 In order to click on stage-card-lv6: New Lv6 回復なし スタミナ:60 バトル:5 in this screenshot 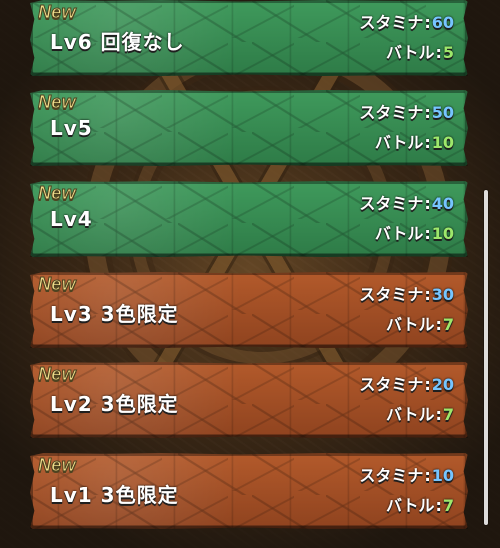, I will do `click(249, 38)`.